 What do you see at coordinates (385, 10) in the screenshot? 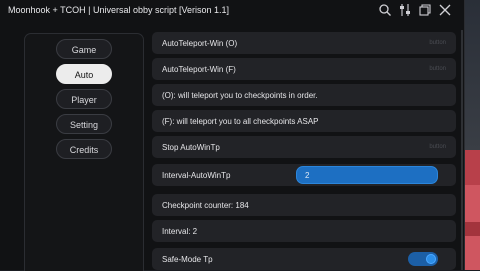
I see `search-icon` at bounding box center [385, 10].